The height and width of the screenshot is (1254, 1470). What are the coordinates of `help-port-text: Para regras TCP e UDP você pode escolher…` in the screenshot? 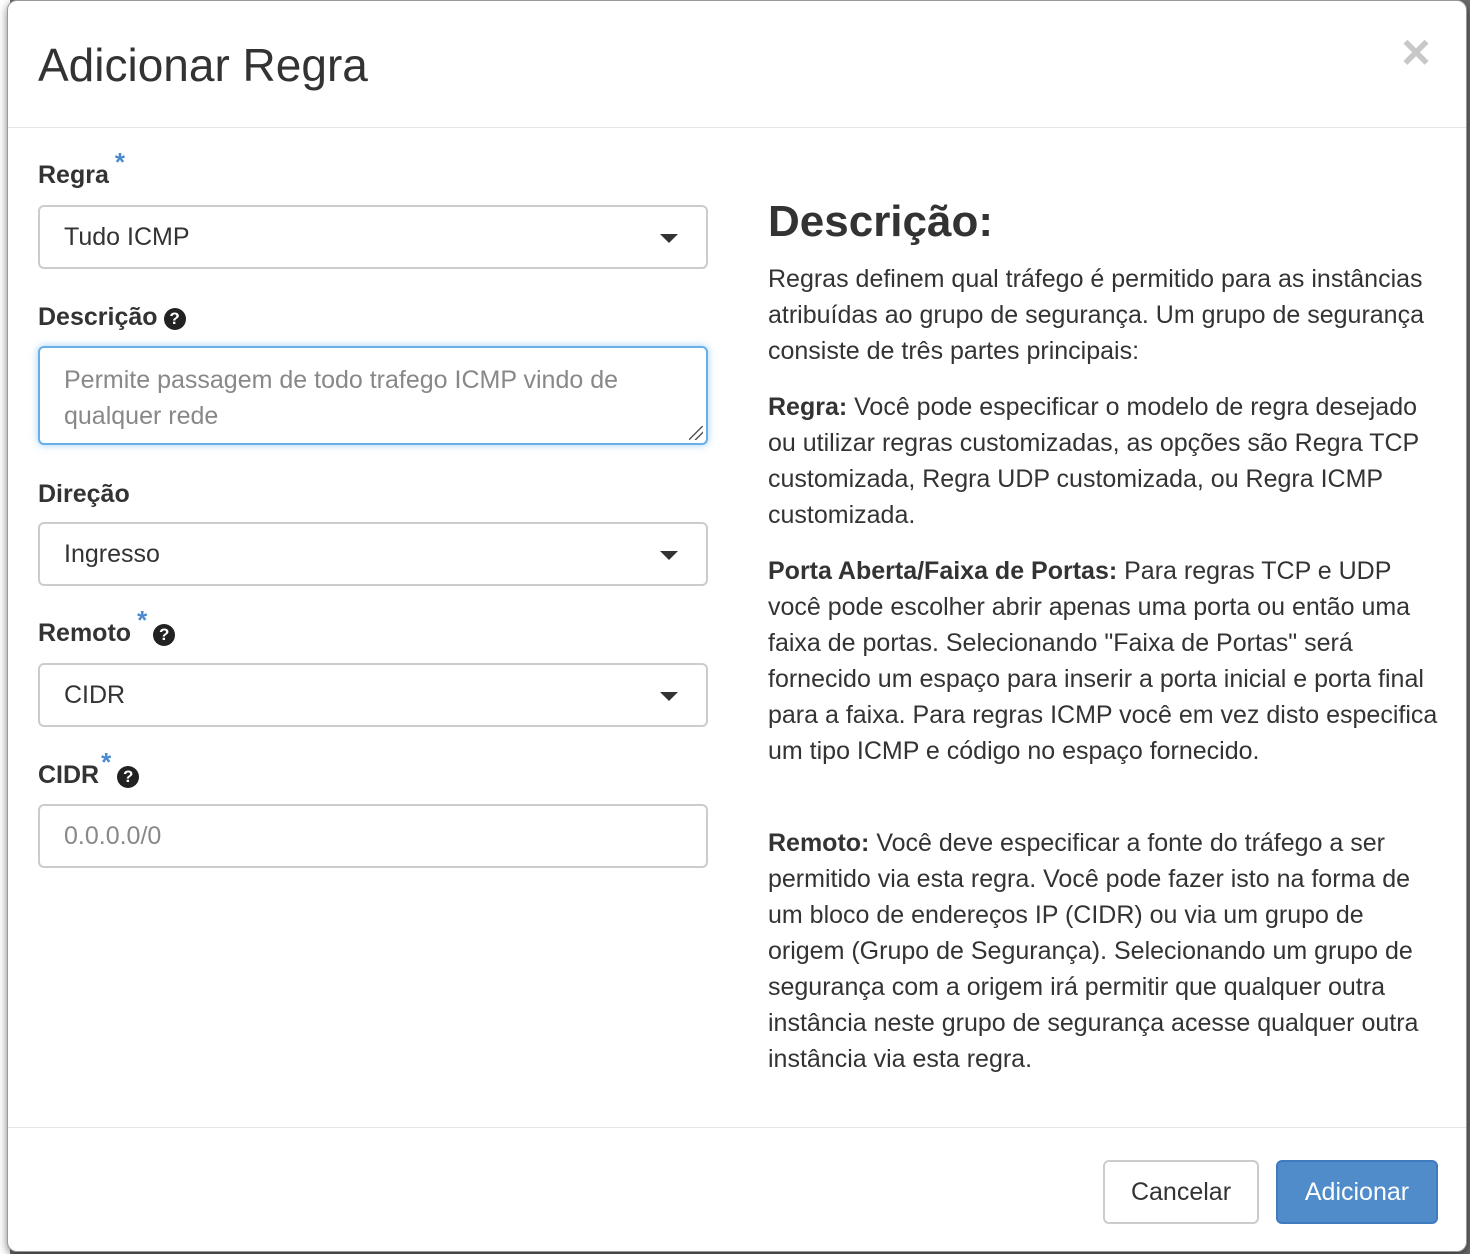 It's located at (1103, 661).